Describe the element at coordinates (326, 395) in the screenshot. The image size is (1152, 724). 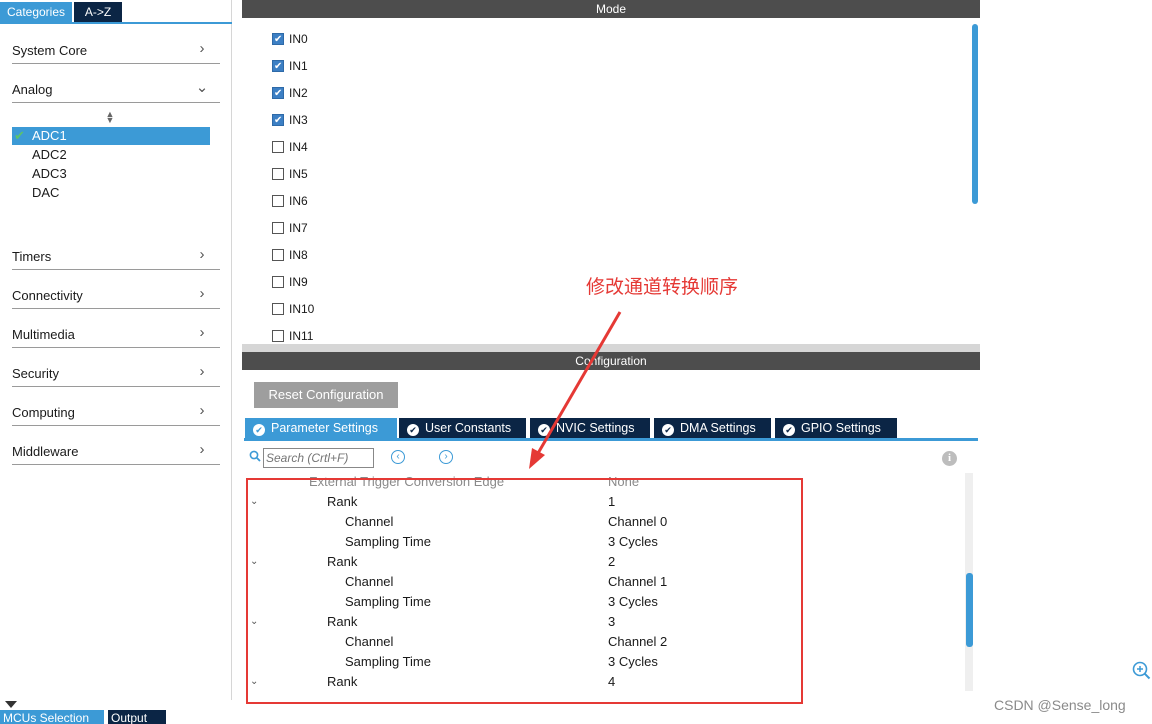
I see `reset-configuration-button: Reset Configuration` at that location.